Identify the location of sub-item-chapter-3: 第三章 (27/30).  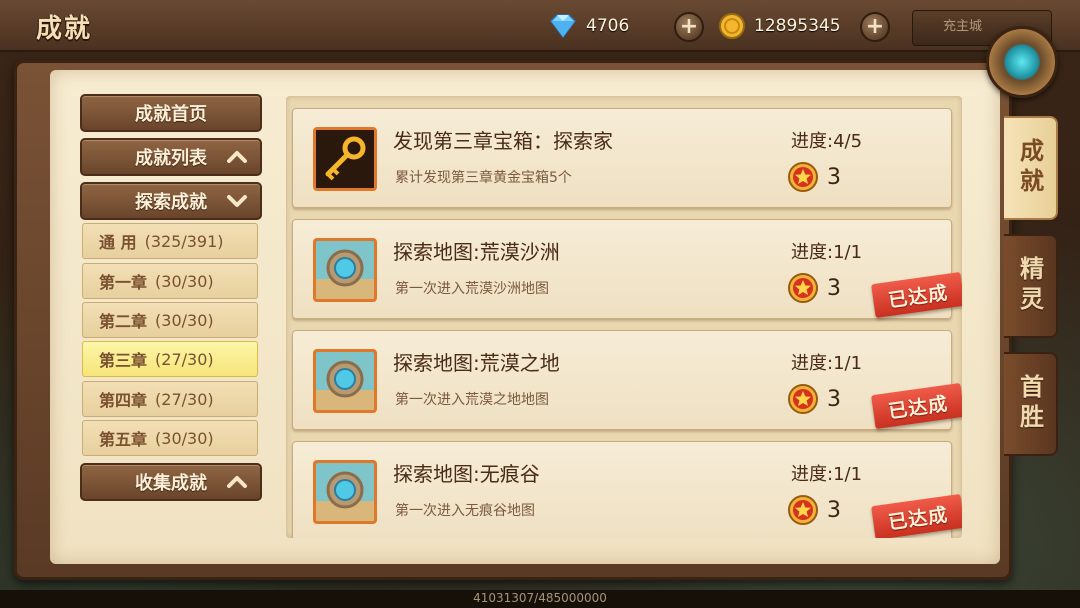
(170, 359).